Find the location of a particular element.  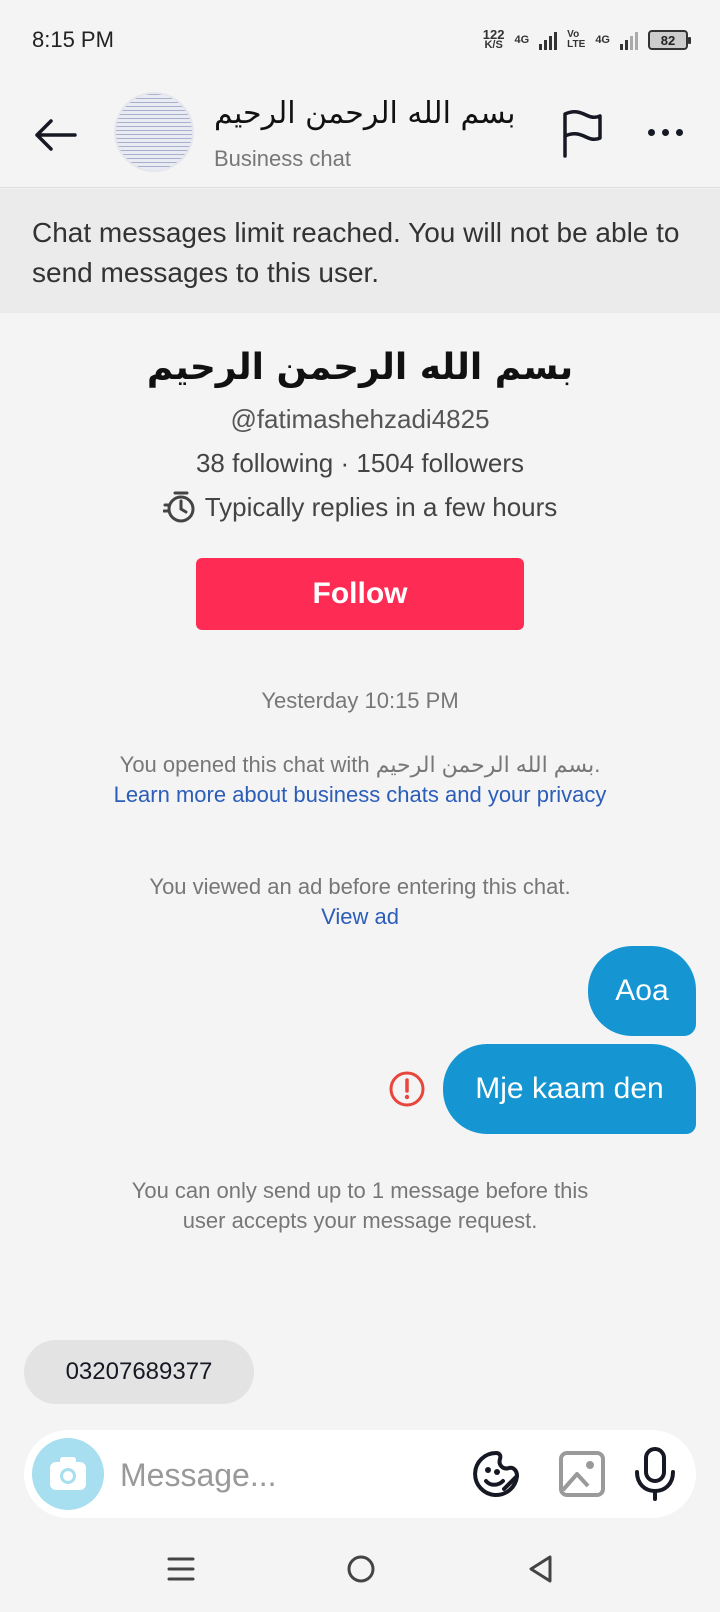

sticker-icon is located at coordinates (496, 1474).